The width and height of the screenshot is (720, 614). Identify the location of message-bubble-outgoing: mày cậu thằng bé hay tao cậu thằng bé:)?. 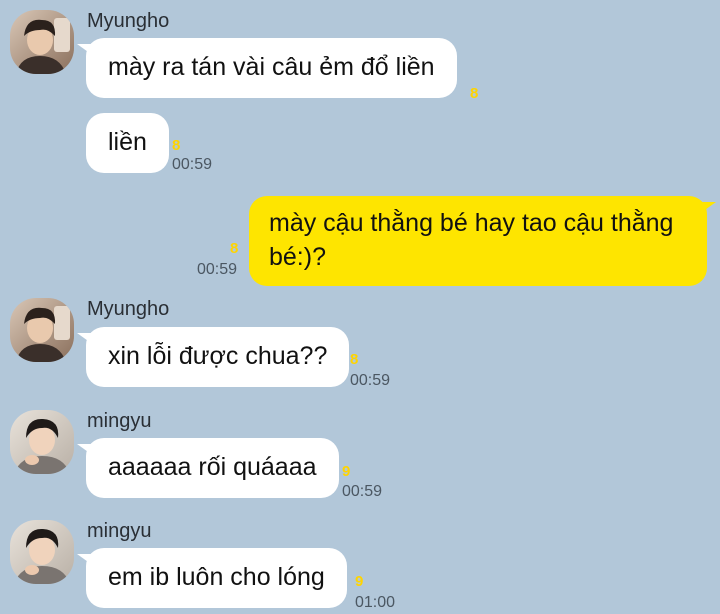
(482, 241).